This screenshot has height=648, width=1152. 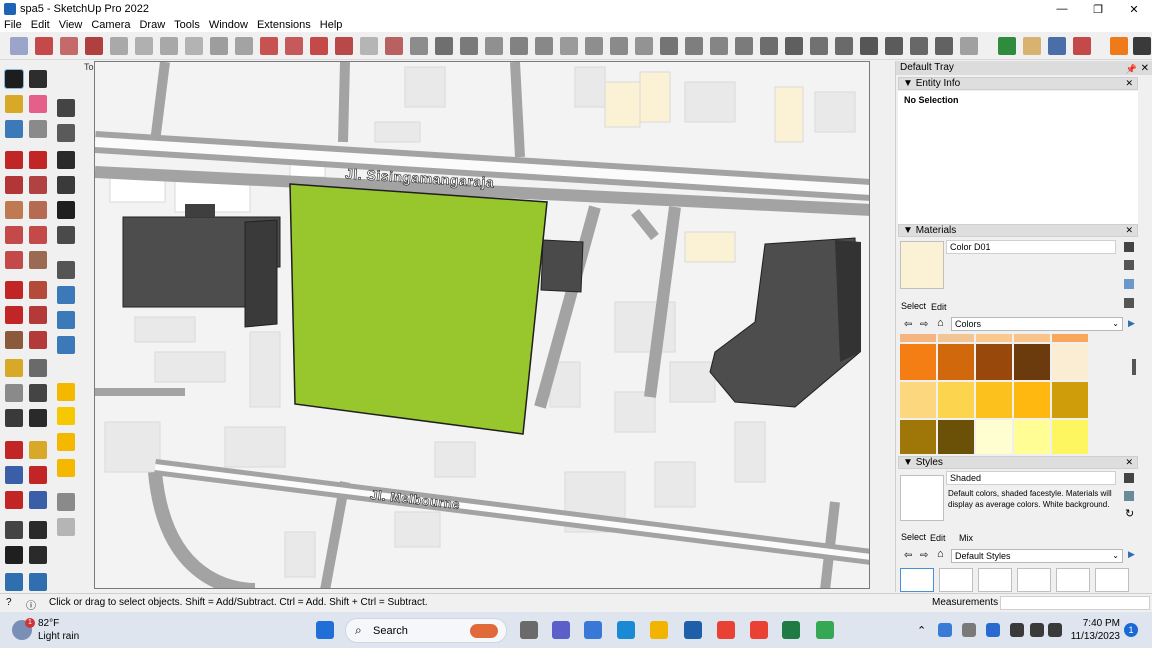 What do you see at coordinates (561, 630) in the screenshot?
I see `teams-icon` at bounding box center [561, 630].